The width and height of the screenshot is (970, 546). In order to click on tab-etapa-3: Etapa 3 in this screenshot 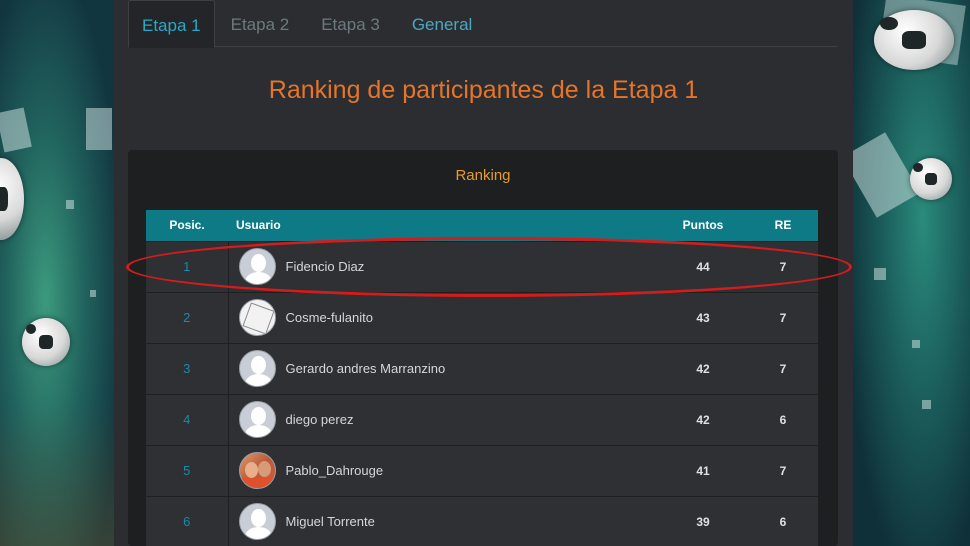, I will do `click(350, 23)`.